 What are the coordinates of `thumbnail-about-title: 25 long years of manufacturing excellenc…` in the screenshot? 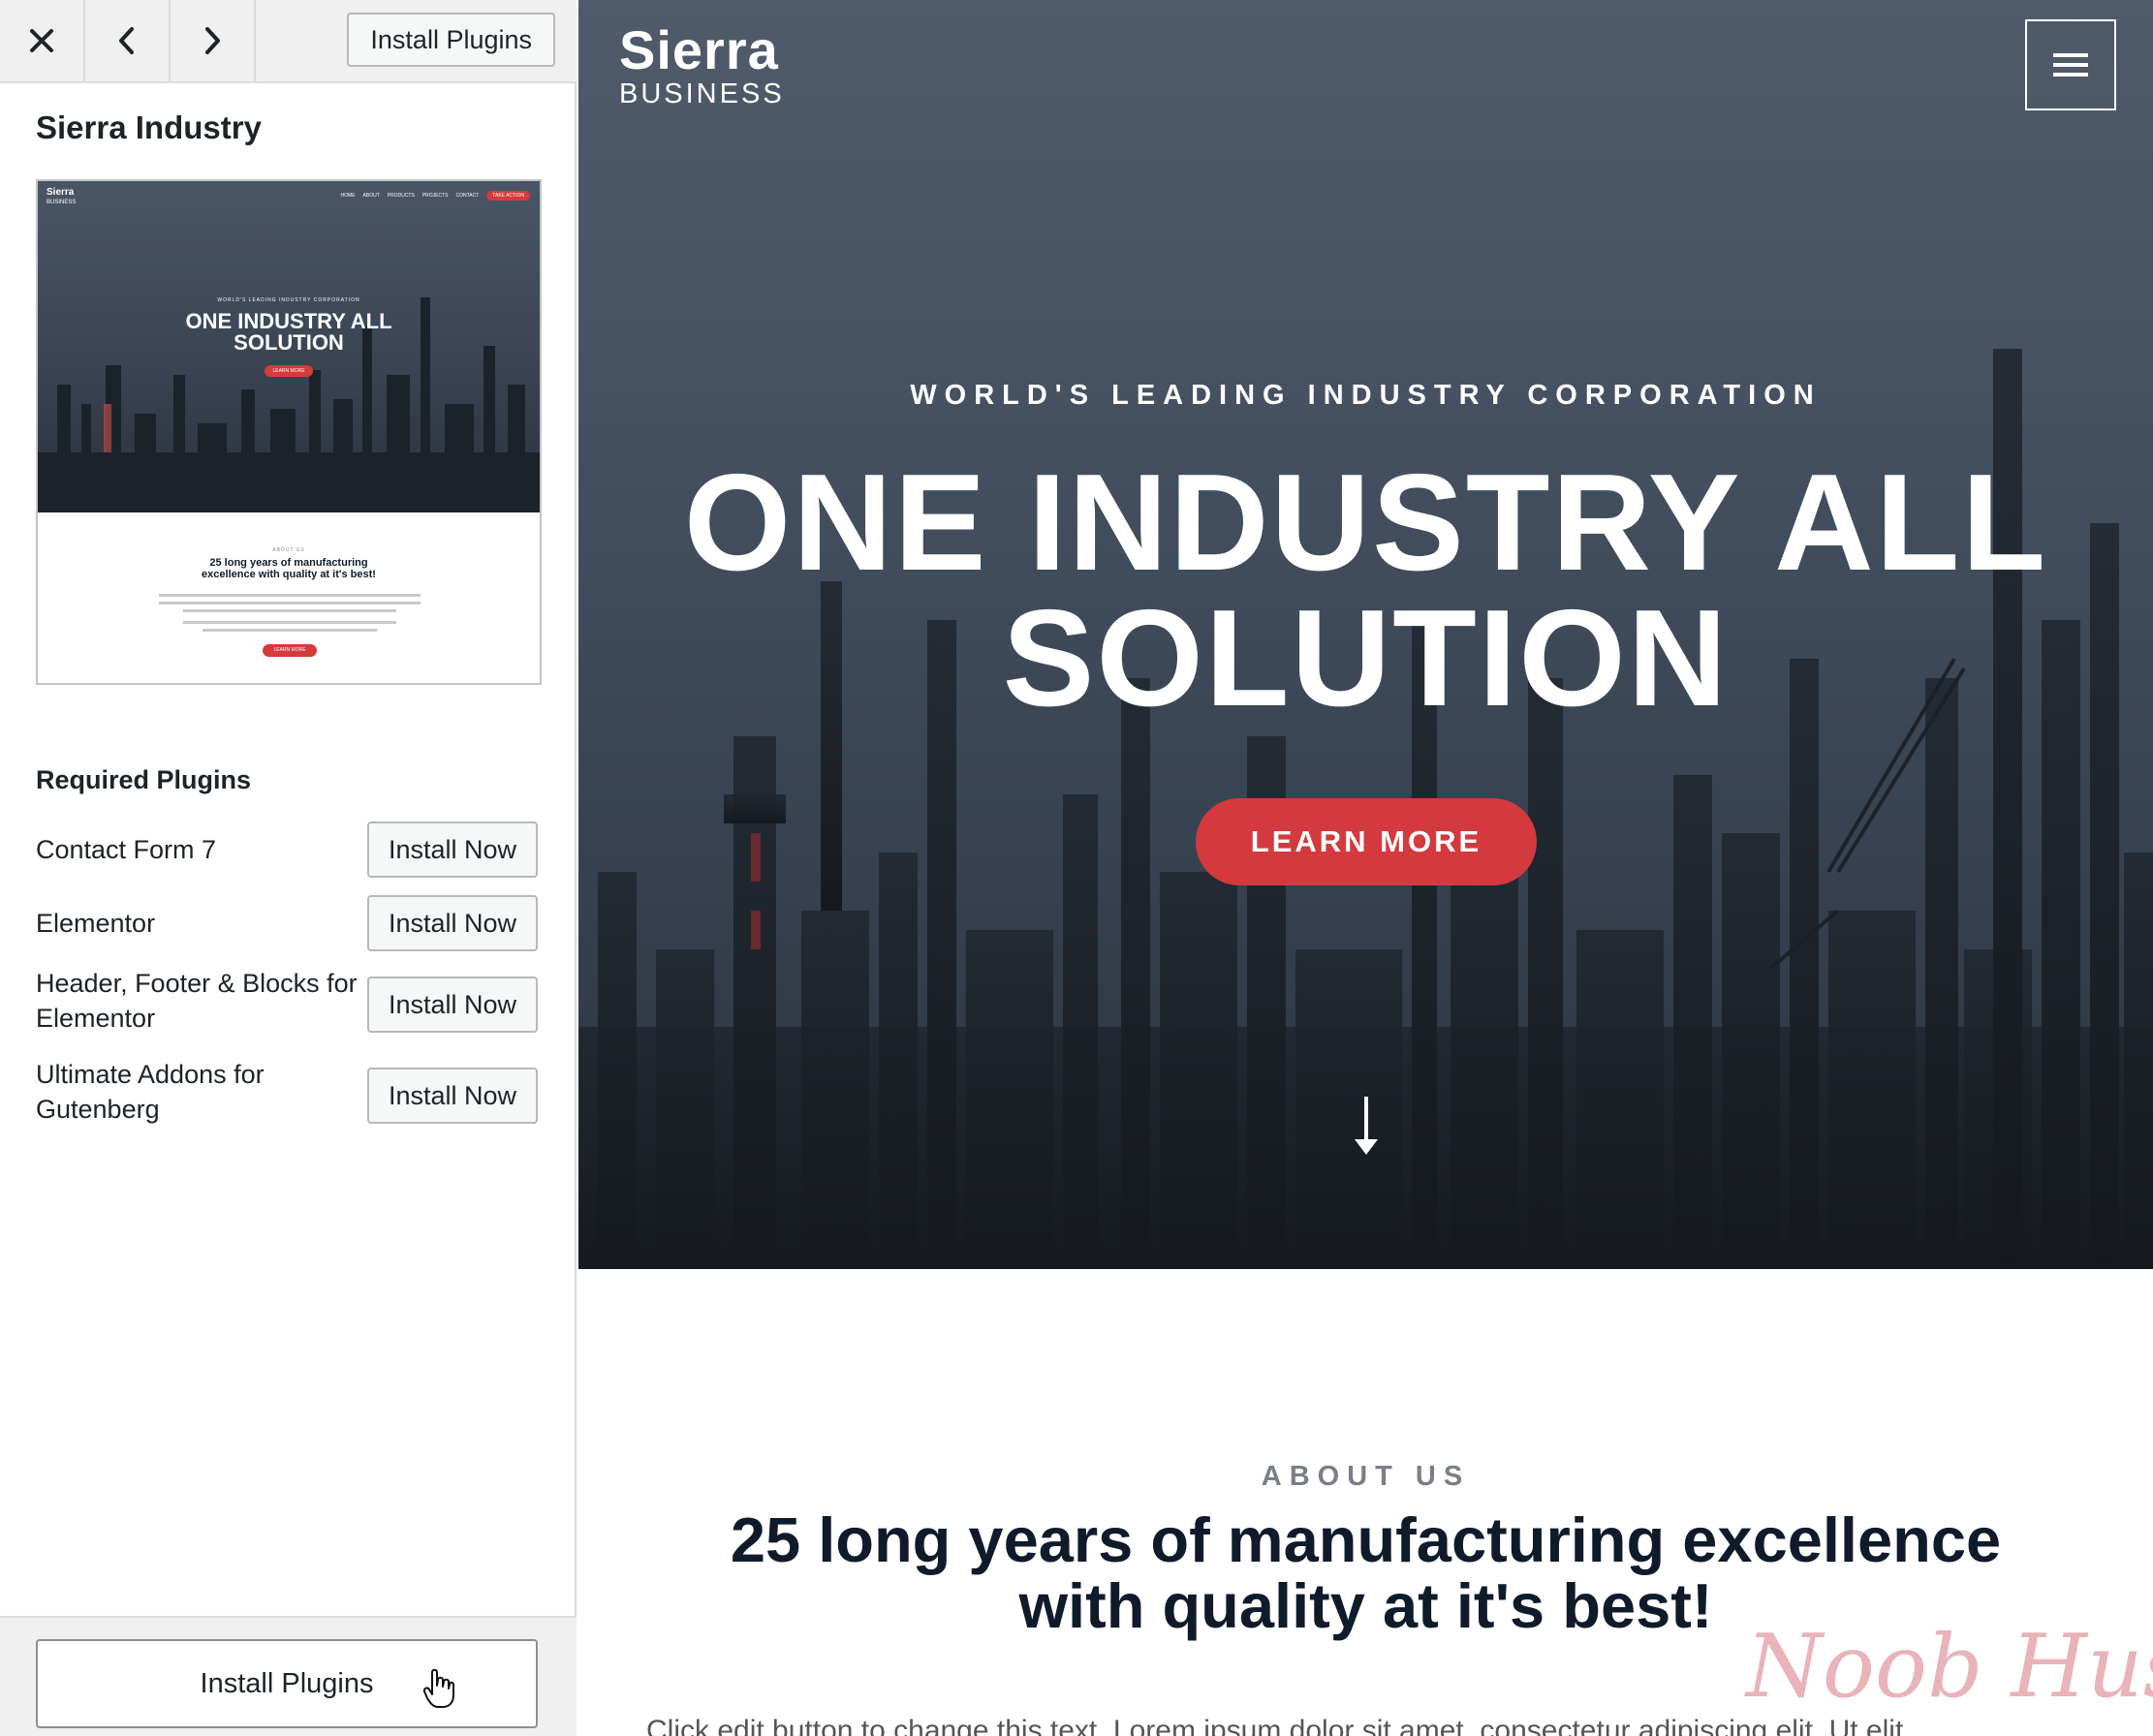 It's located at (289, 568).